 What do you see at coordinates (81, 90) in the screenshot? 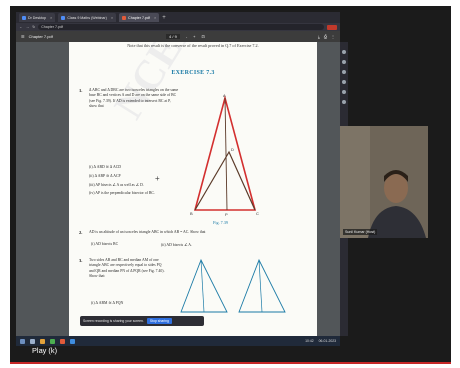
I see `question-number: 1.` at bounding box center [81, 90].